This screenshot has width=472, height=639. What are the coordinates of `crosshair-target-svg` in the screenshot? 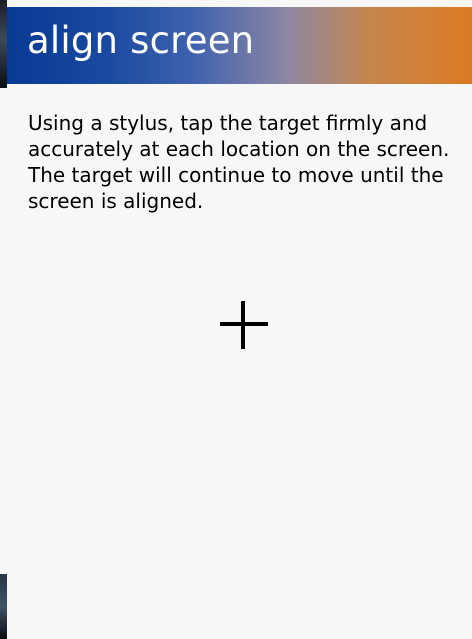 It's located at (244, 325).